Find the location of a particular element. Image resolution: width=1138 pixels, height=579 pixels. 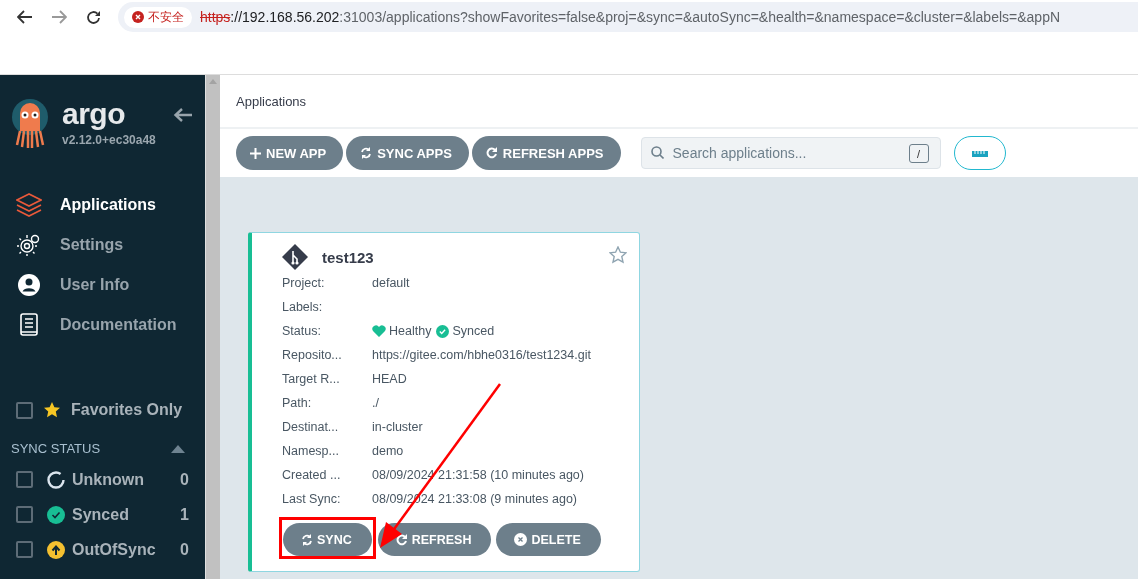

forward-icon is located at coordinates (59, 17).